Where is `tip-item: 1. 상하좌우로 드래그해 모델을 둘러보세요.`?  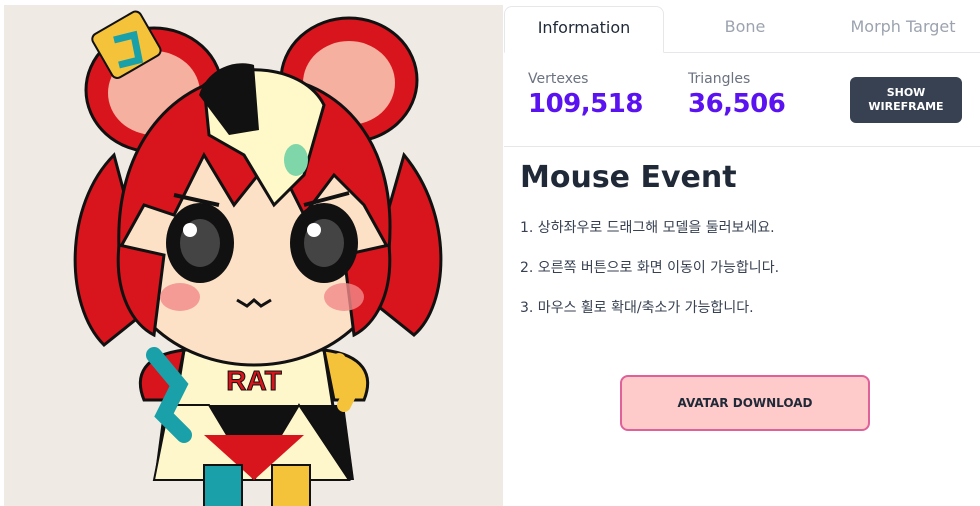
tip-item: 1. 상하좌우로 드래그해 모델을 둘러보세요. is located at coordinates (647, 228).